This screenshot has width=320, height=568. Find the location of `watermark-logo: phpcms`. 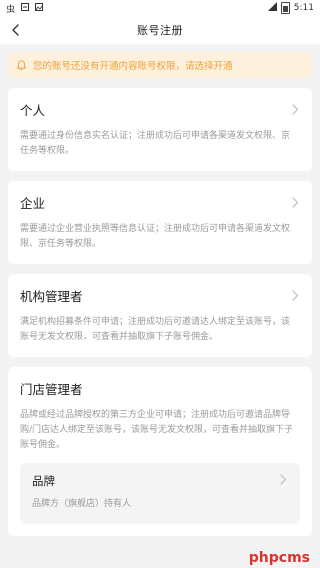

watermark-logo: phpcms is located at coordinates (279, 558).